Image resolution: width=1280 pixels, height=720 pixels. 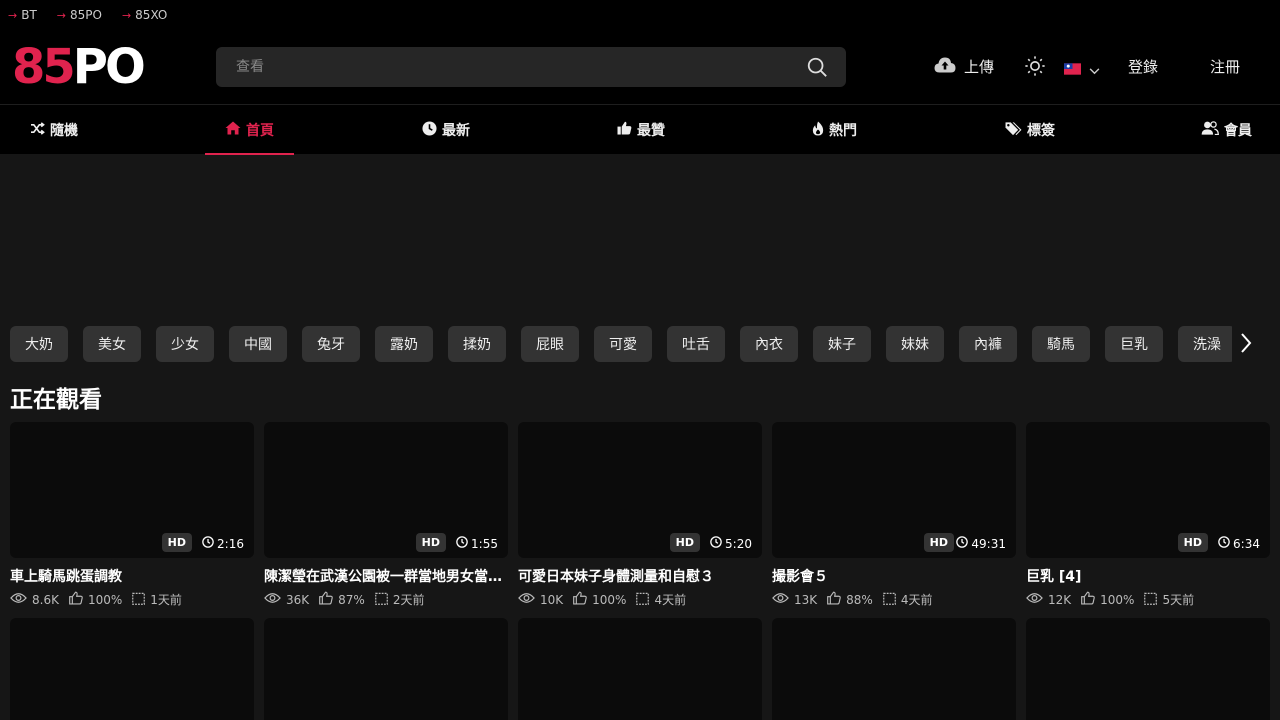 I want to click on video-meta: 36K 87% 2天前, so click(x=386, y=599).